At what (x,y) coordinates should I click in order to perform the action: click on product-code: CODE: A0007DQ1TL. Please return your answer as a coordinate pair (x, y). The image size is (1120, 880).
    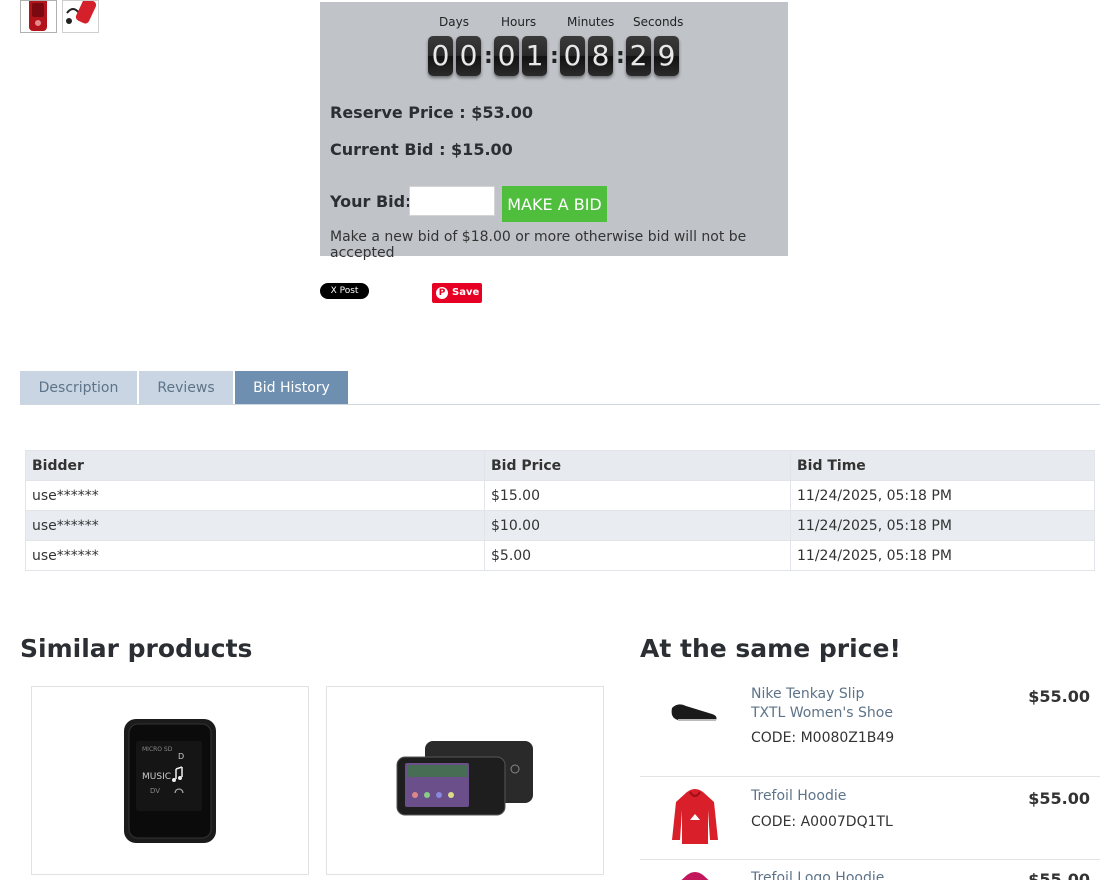
    Looking at the image, I should click on (822, 822).